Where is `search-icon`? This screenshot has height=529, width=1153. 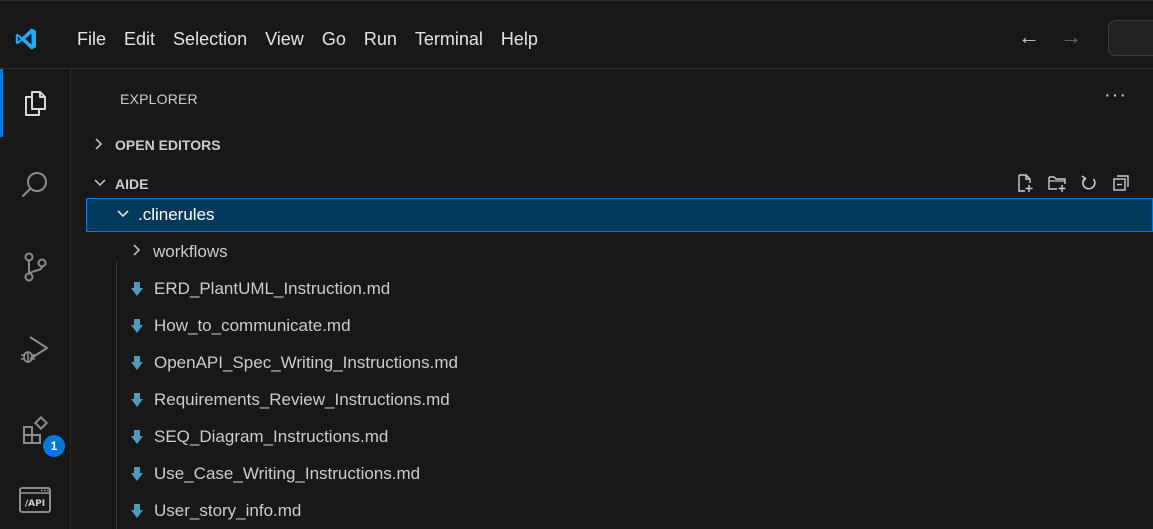
search-icon is located at coordinates (34, 185).